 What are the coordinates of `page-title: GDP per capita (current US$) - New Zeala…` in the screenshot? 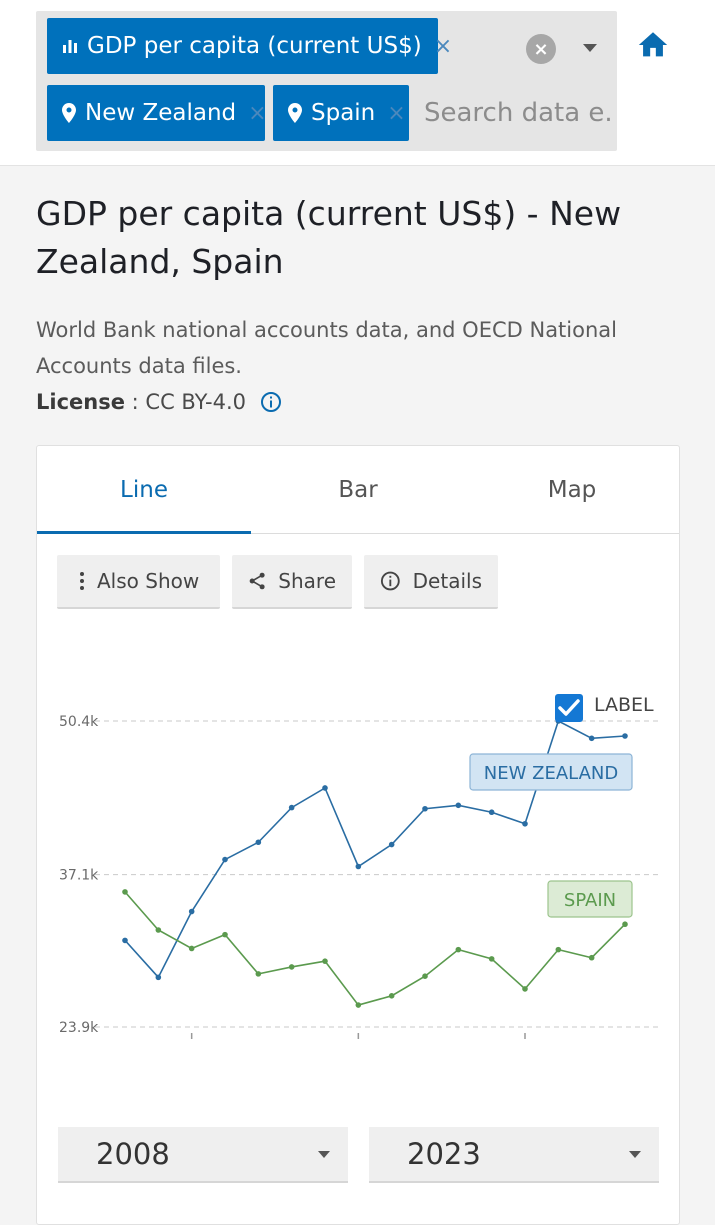 It's located at (329, 237).